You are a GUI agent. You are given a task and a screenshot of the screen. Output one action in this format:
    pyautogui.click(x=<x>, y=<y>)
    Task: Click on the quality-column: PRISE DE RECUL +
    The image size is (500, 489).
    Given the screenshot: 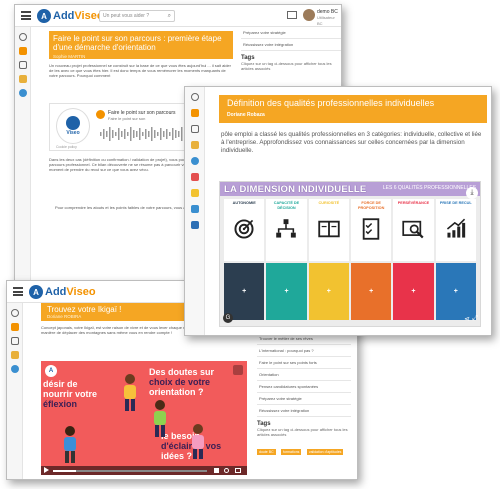 What is the action you would take?
    pyautogui.click(x=455, y=259)
    